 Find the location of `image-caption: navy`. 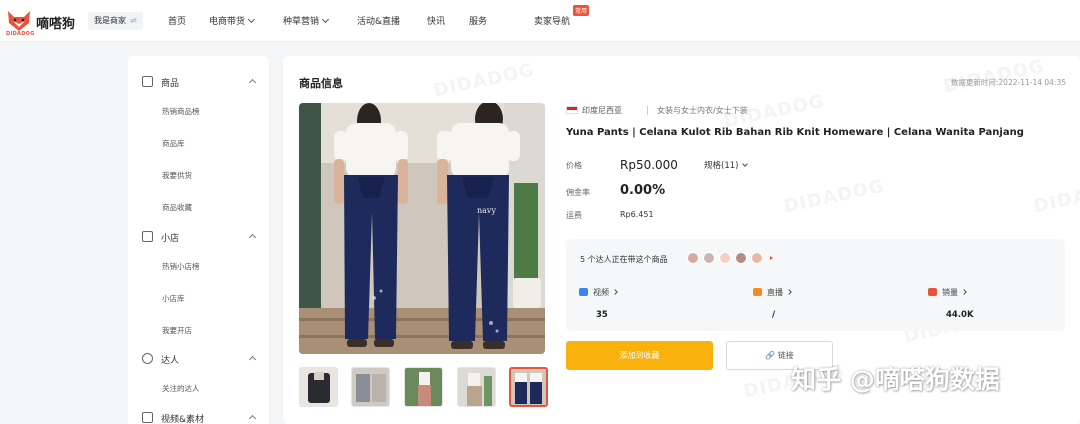

image-caption: navy is located at coordinates (486, 210).